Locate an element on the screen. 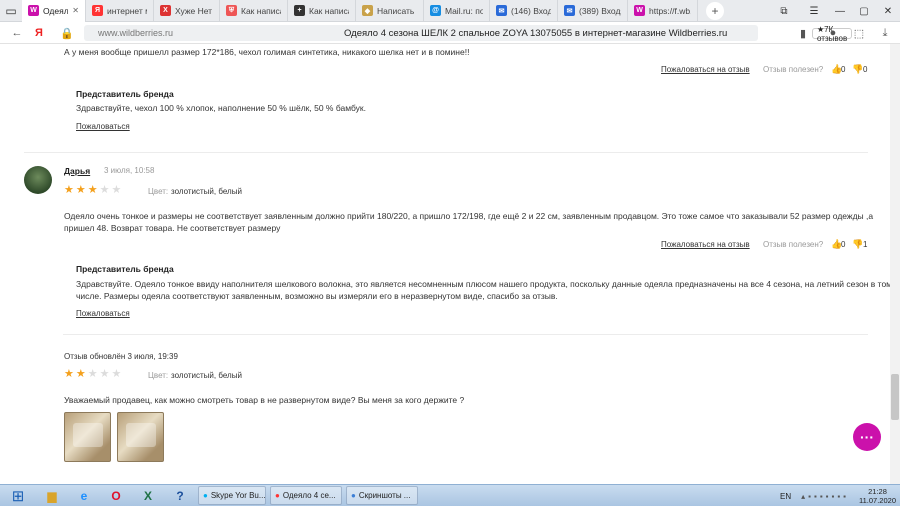 The height and width of the screenshot is (506, 900). download-icon: ⤓ is located at coordinates (885, 33).